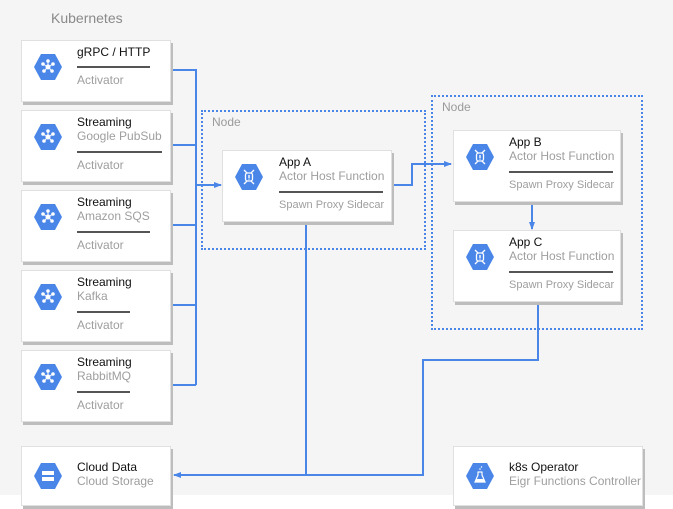 This screenshot has width=673, height=509. I want to click on card-subtitle: Google PubSub, so click(119, 136).